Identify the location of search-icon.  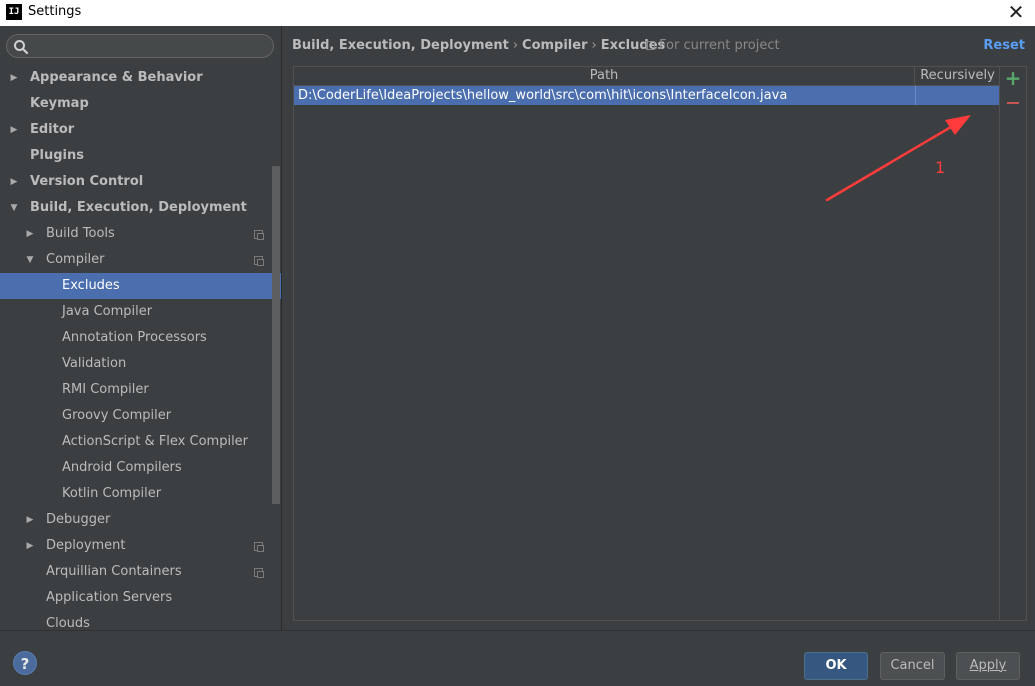
(21, 47).